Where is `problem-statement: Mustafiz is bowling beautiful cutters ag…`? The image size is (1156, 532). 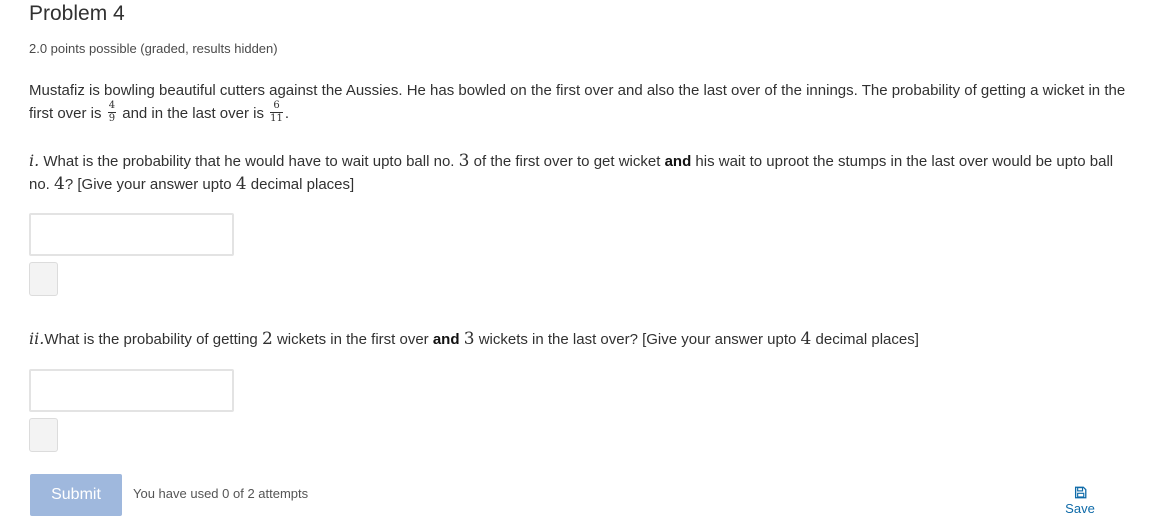
problem-statement: Mustafiz is bowling beautiful cutters ag… is located at coordinates (579, 102).